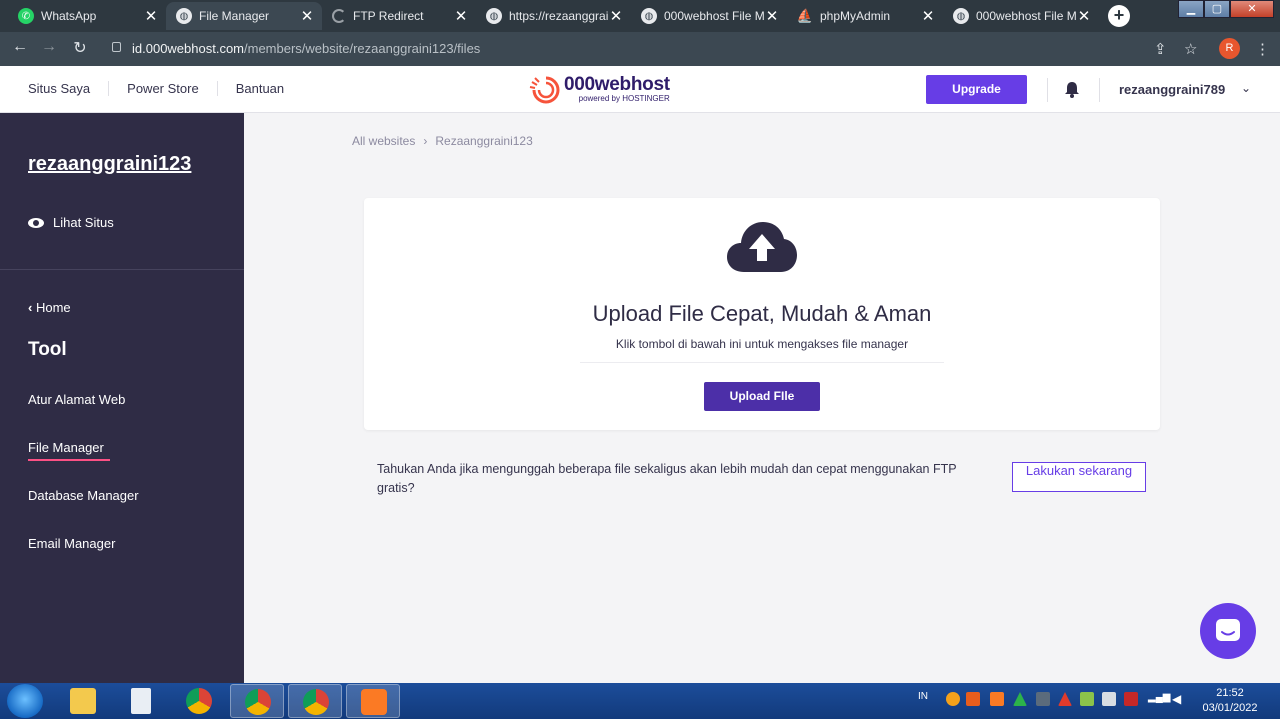  Describe the element at coordinates (172, 88) in the screenshot. I see `nav-power-store: Power Store` at that location.